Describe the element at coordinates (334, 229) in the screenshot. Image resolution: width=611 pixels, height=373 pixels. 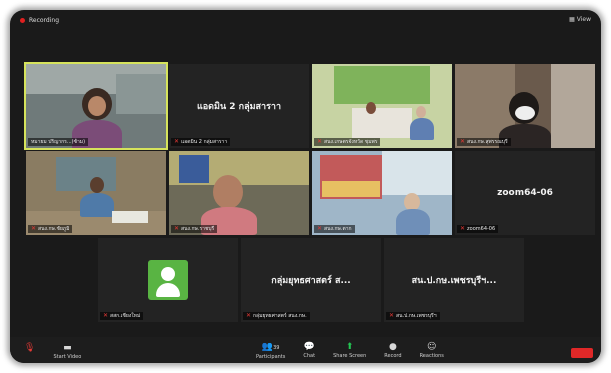
I see `tile-name-label: ✕ สนง.กษ.ตาก` at that location.